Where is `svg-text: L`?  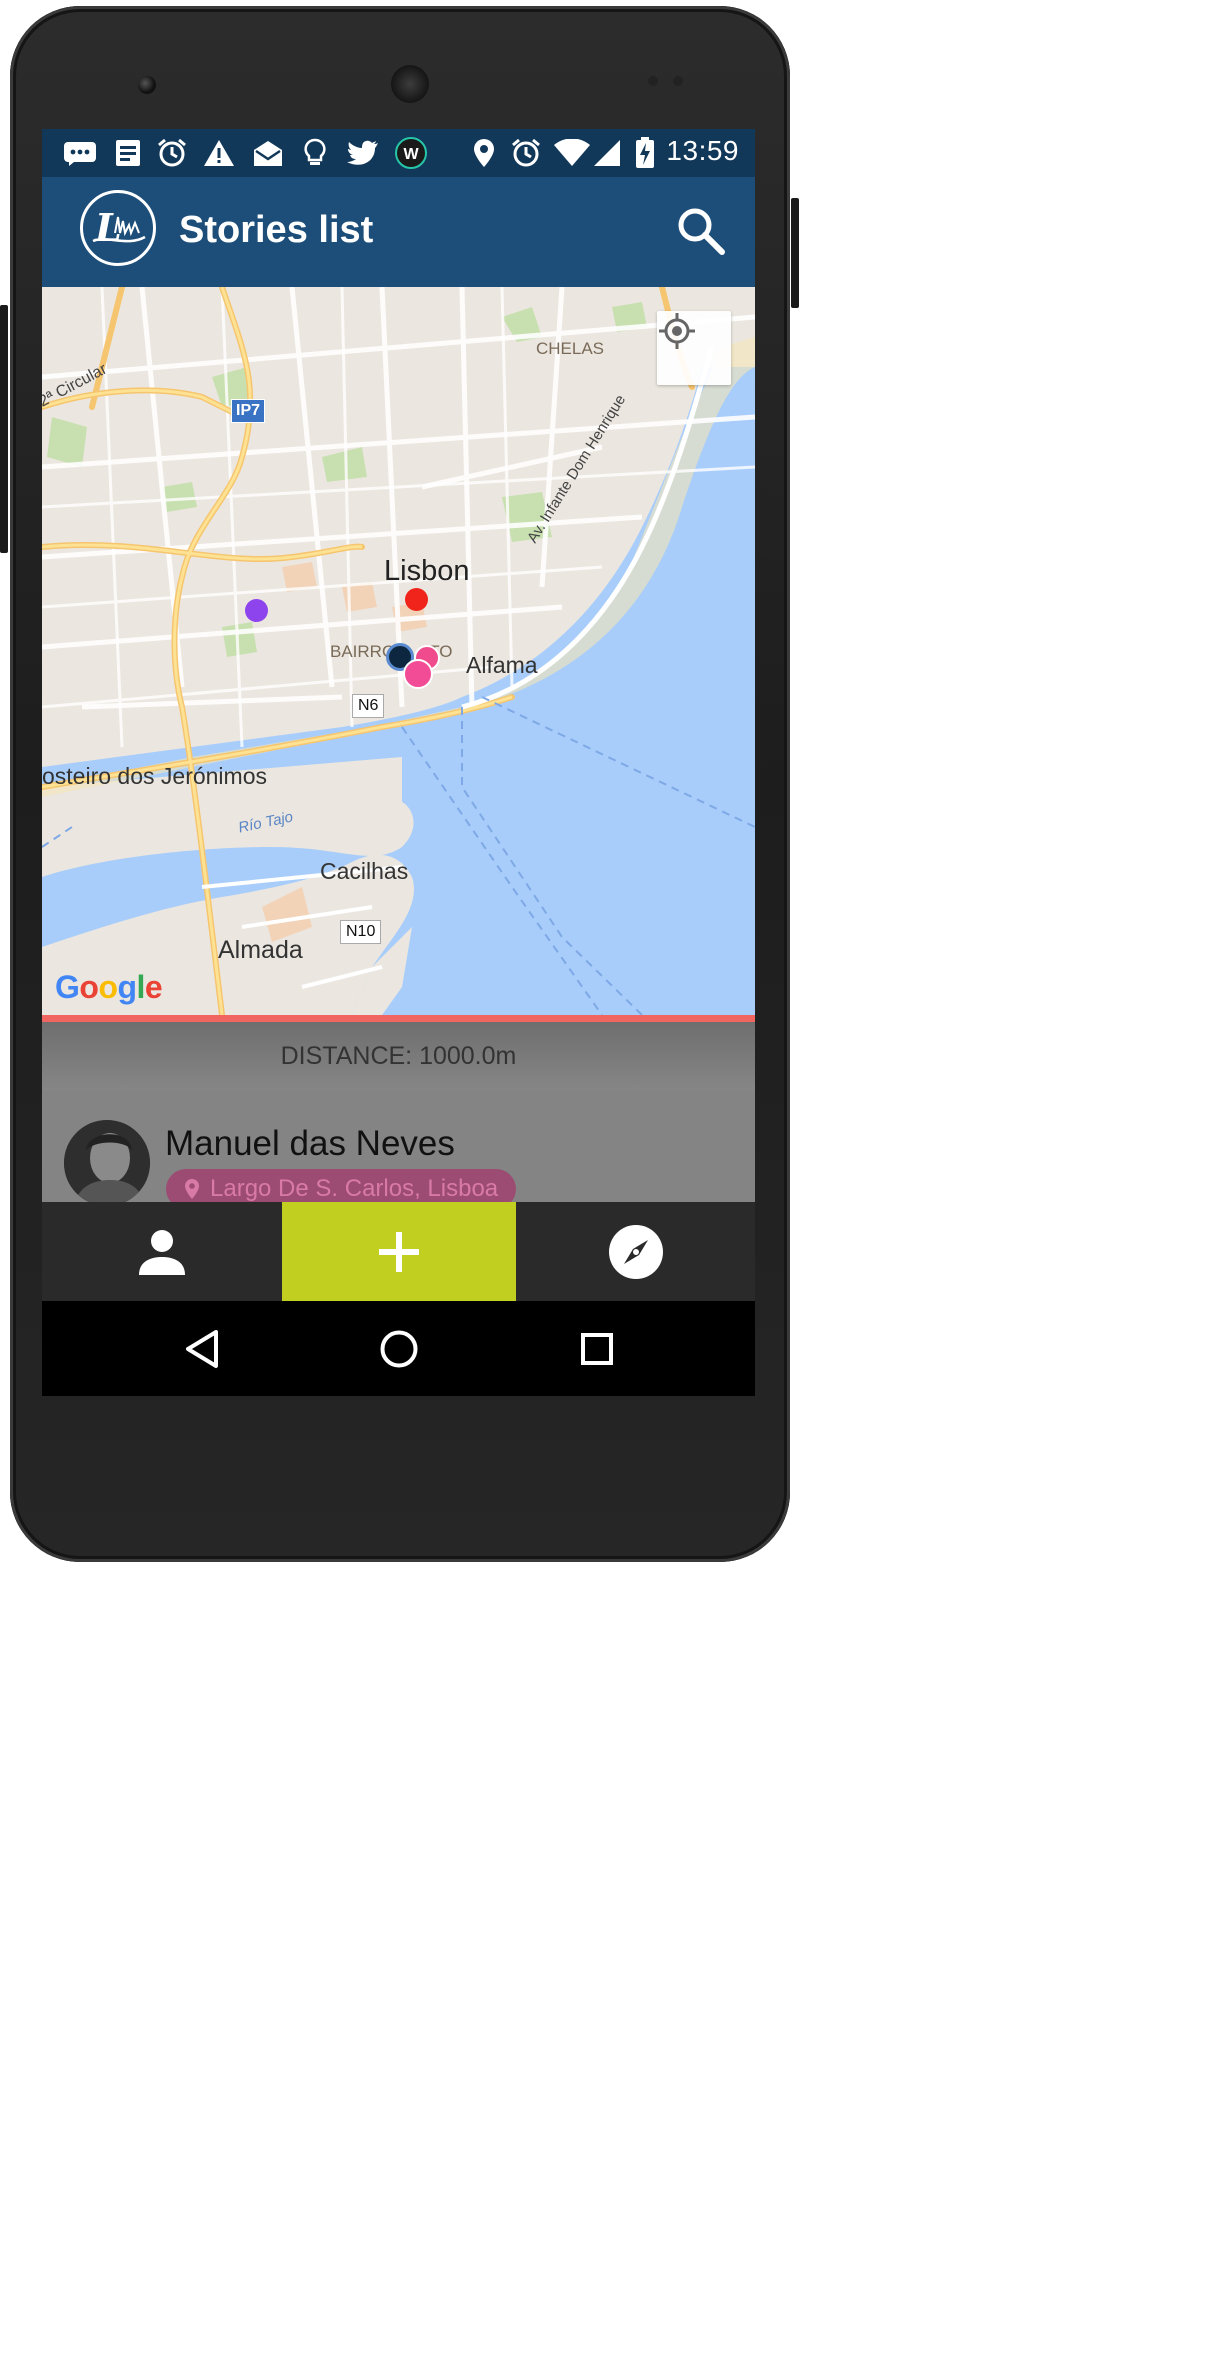 svg-text: L is located at coordinates (108, 227).